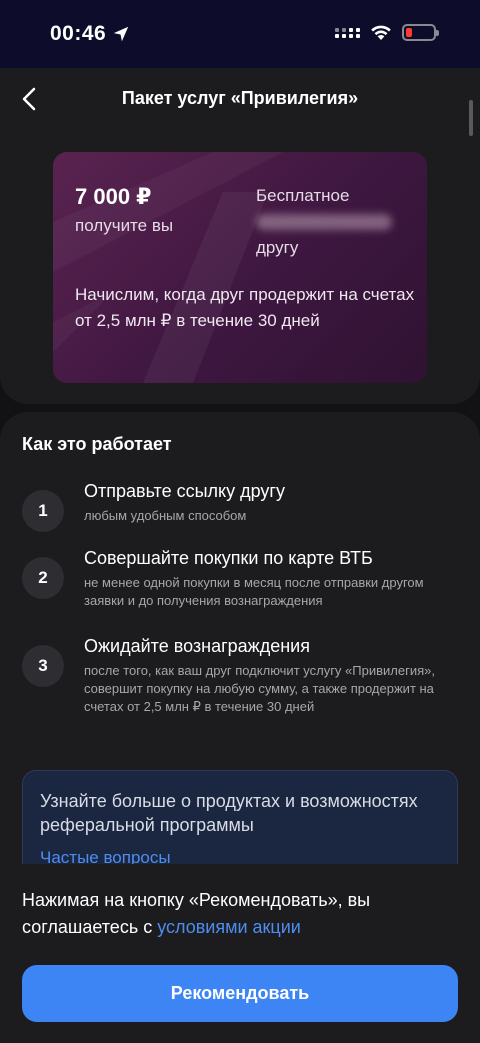 The image size is (480, 1043). Describe the element at coordinates (165, 515) in the screenshot. I see `step-description: любым удобным способом` at that location.